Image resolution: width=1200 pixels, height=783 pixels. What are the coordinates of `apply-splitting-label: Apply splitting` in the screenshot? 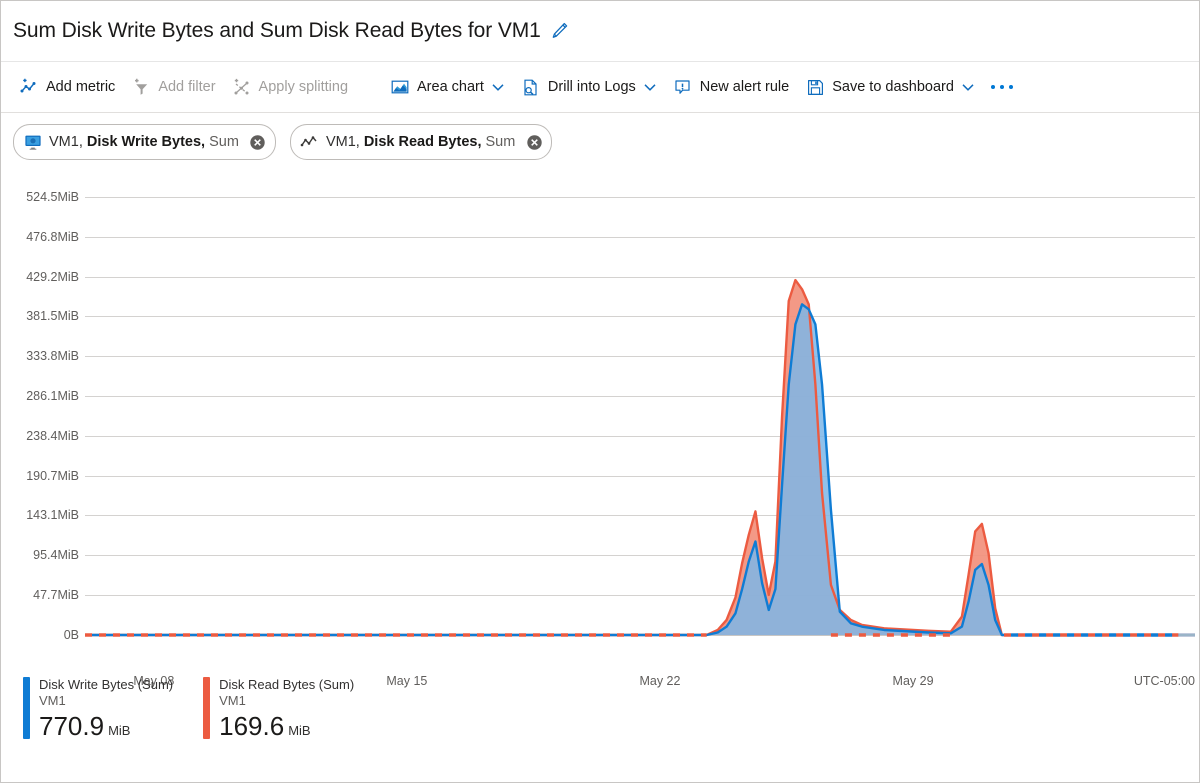 It's located at (303, 86).